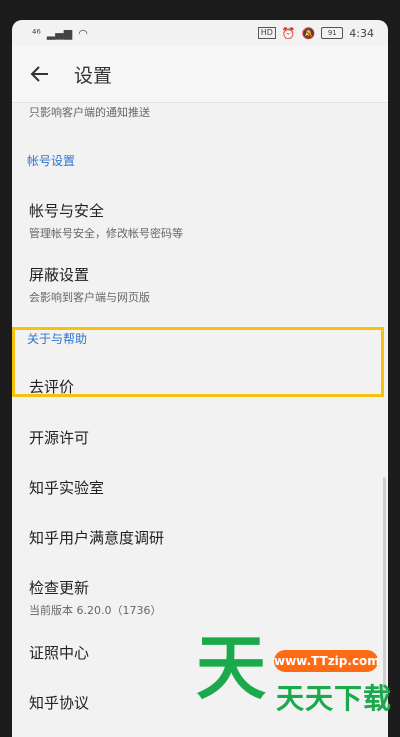 The width and height of the screenshot is (400, 737). What do you see at coordinates (361, 33) in the screenshot?
I see `status-time: 4:34` at bounding box center [361, 33].